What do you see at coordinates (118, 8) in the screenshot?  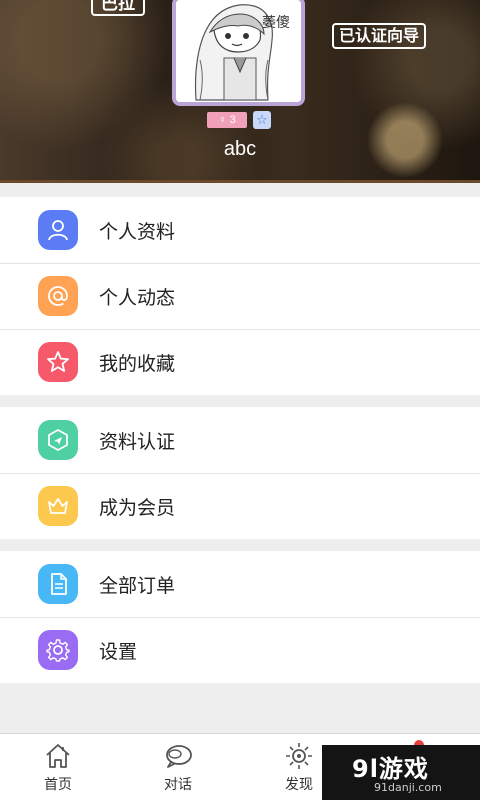 I see `top-left-tag: 巴拉` at bounding box center [118, 8].